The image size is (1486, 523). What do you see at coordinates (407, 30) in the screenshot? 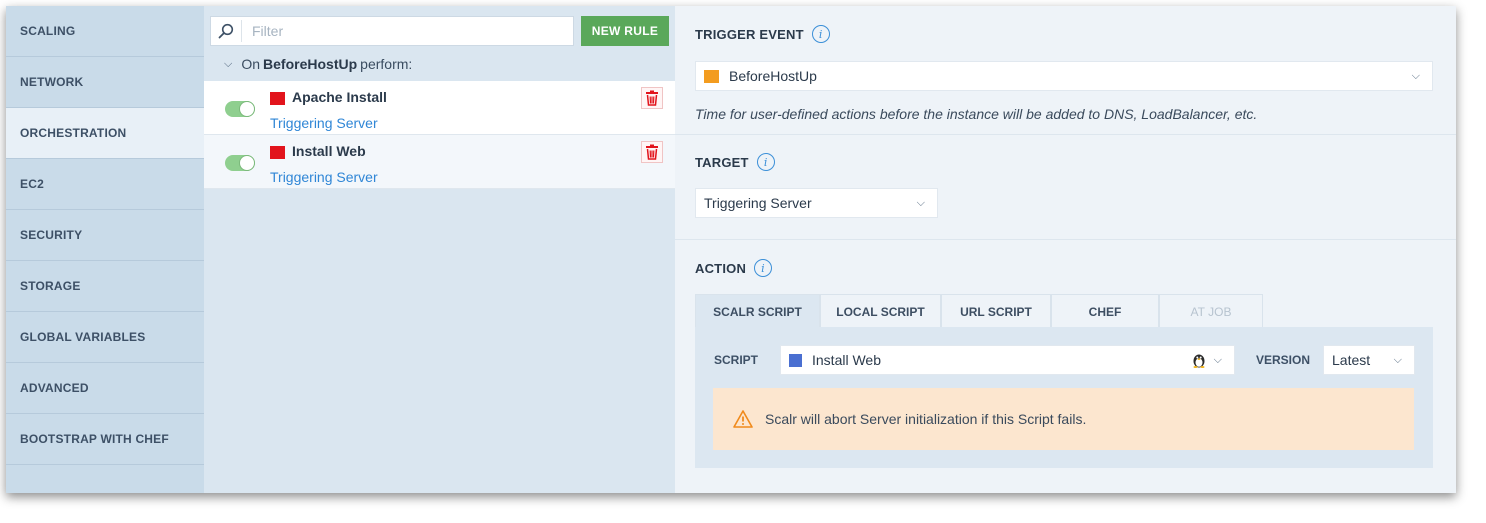
I see `filter-input` at bounding box center [407, 30].